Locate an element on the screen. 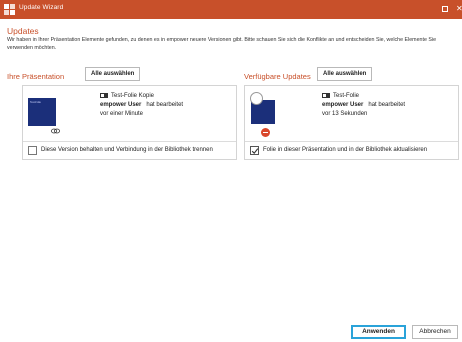 Image resolution: width=462 pixels, height=342 pixels. close-icon: ✕ is located at coordinates (459, 8).